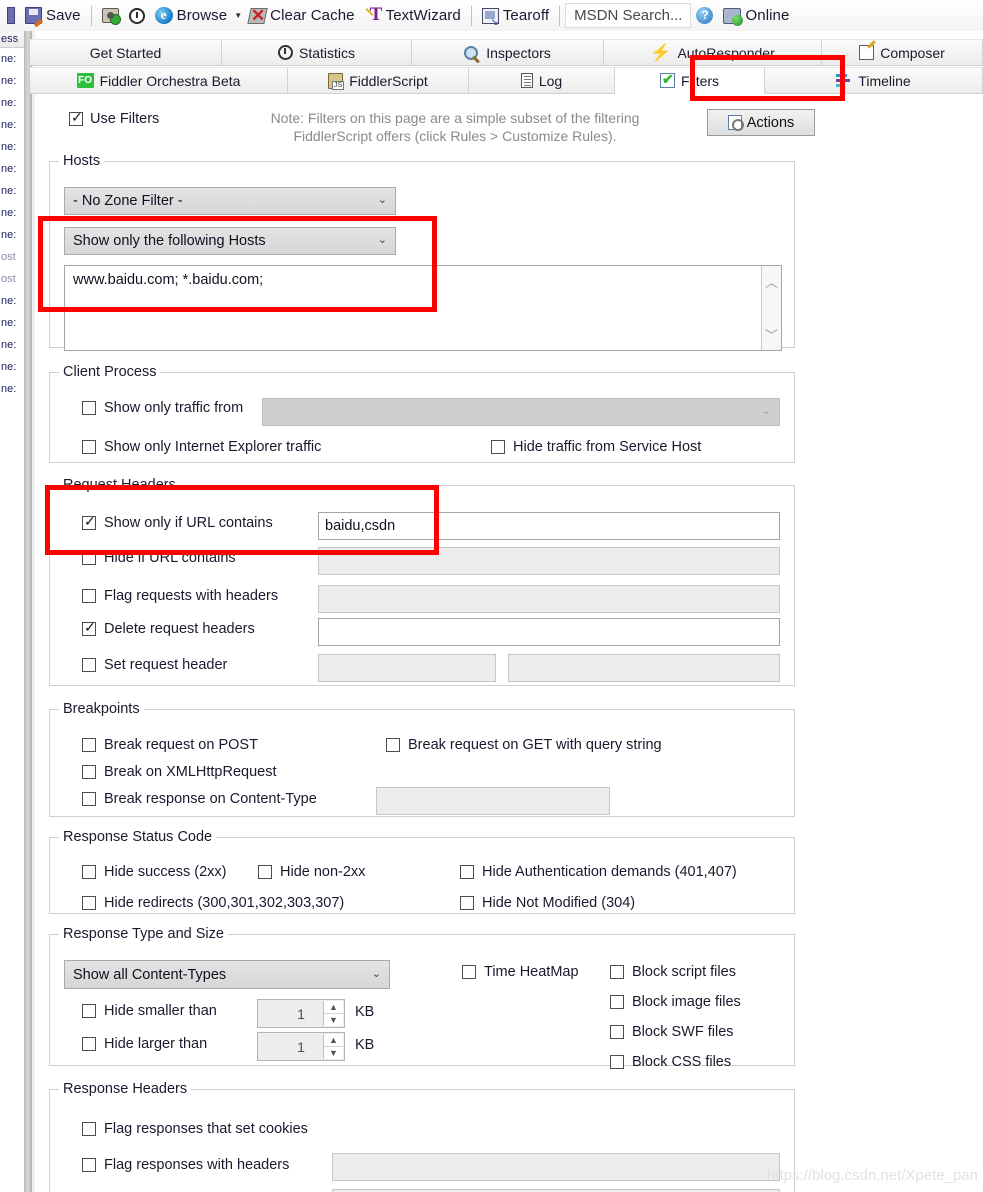  I want to click on toolbar-item-screenshot, so click(110, 16).